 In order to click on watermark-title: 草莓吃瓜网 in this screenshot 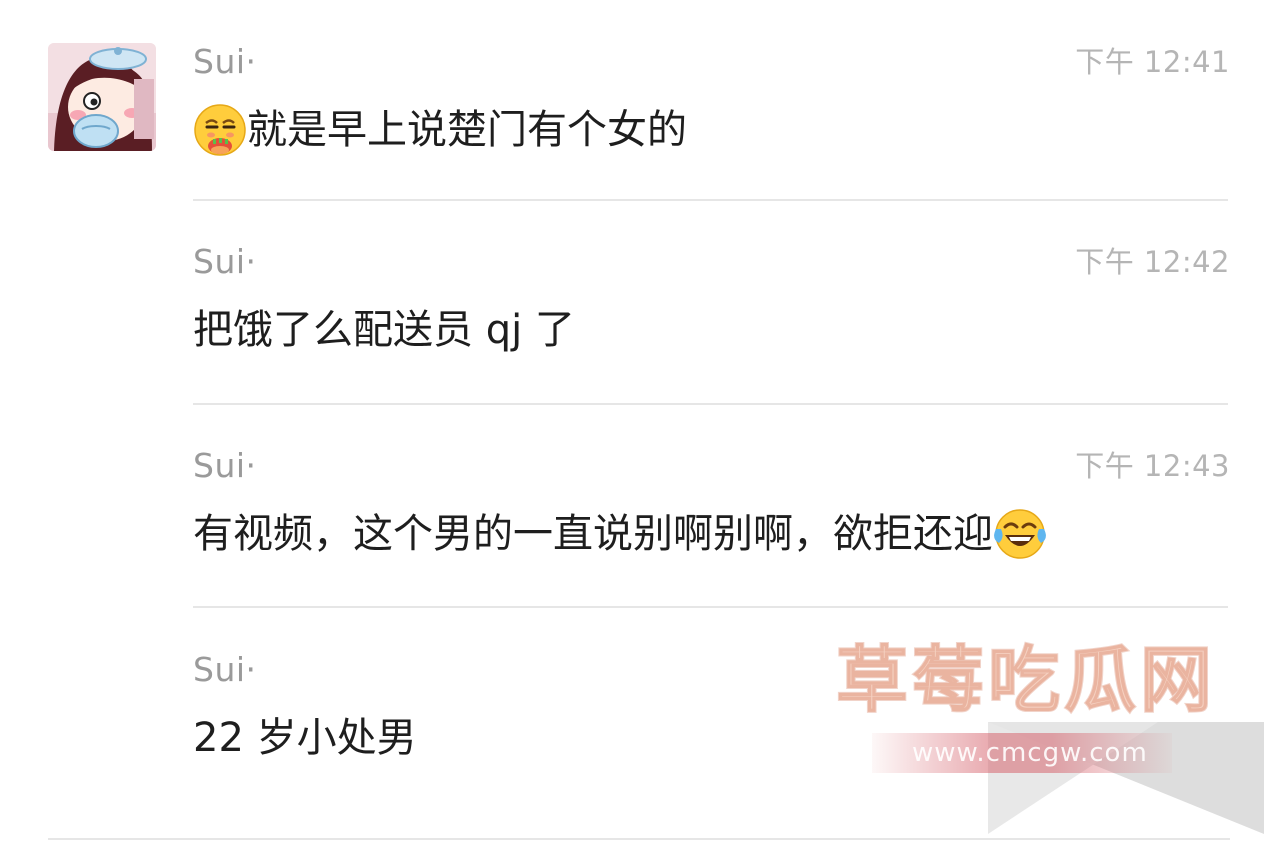, I will do `click(1026, 680)`.